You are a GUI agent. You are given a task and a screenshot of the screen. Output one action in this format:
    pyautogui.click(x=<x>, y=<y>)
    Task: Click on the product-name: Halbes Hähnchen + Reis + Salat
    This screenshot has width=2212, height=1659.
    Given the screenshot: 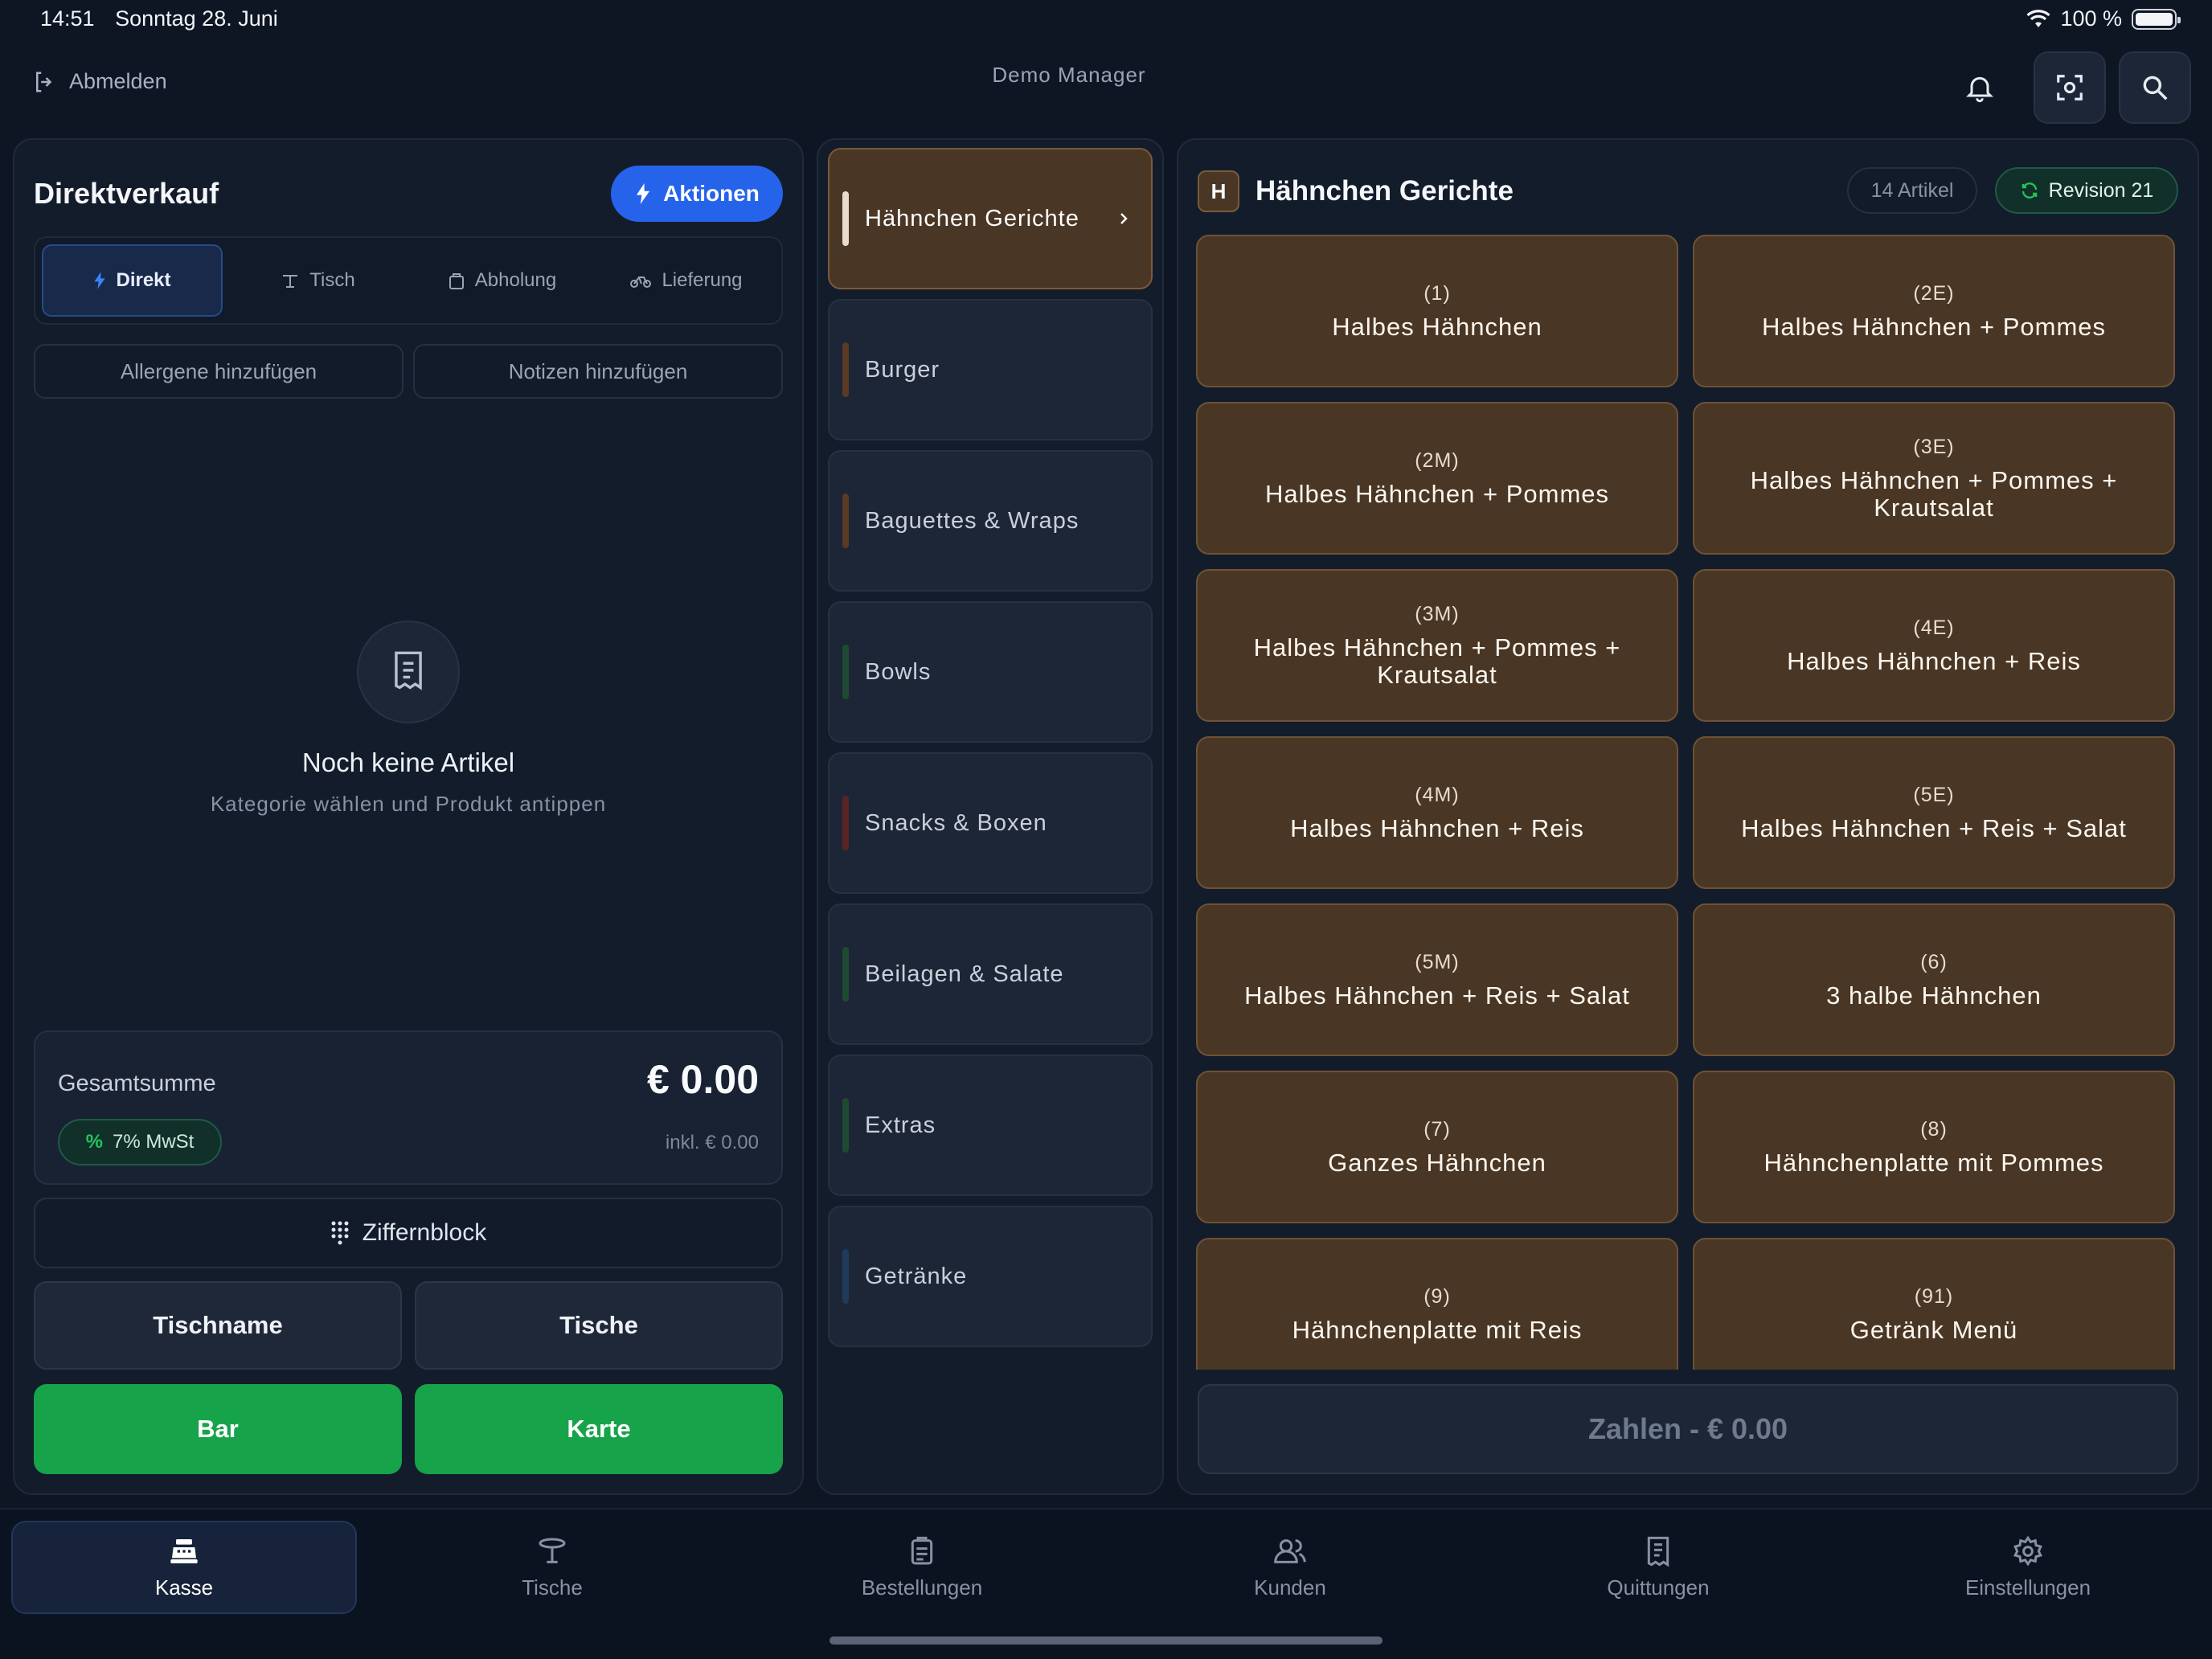 What is the action you would take?
    pyautogui.click(x=1934, y=827)
    